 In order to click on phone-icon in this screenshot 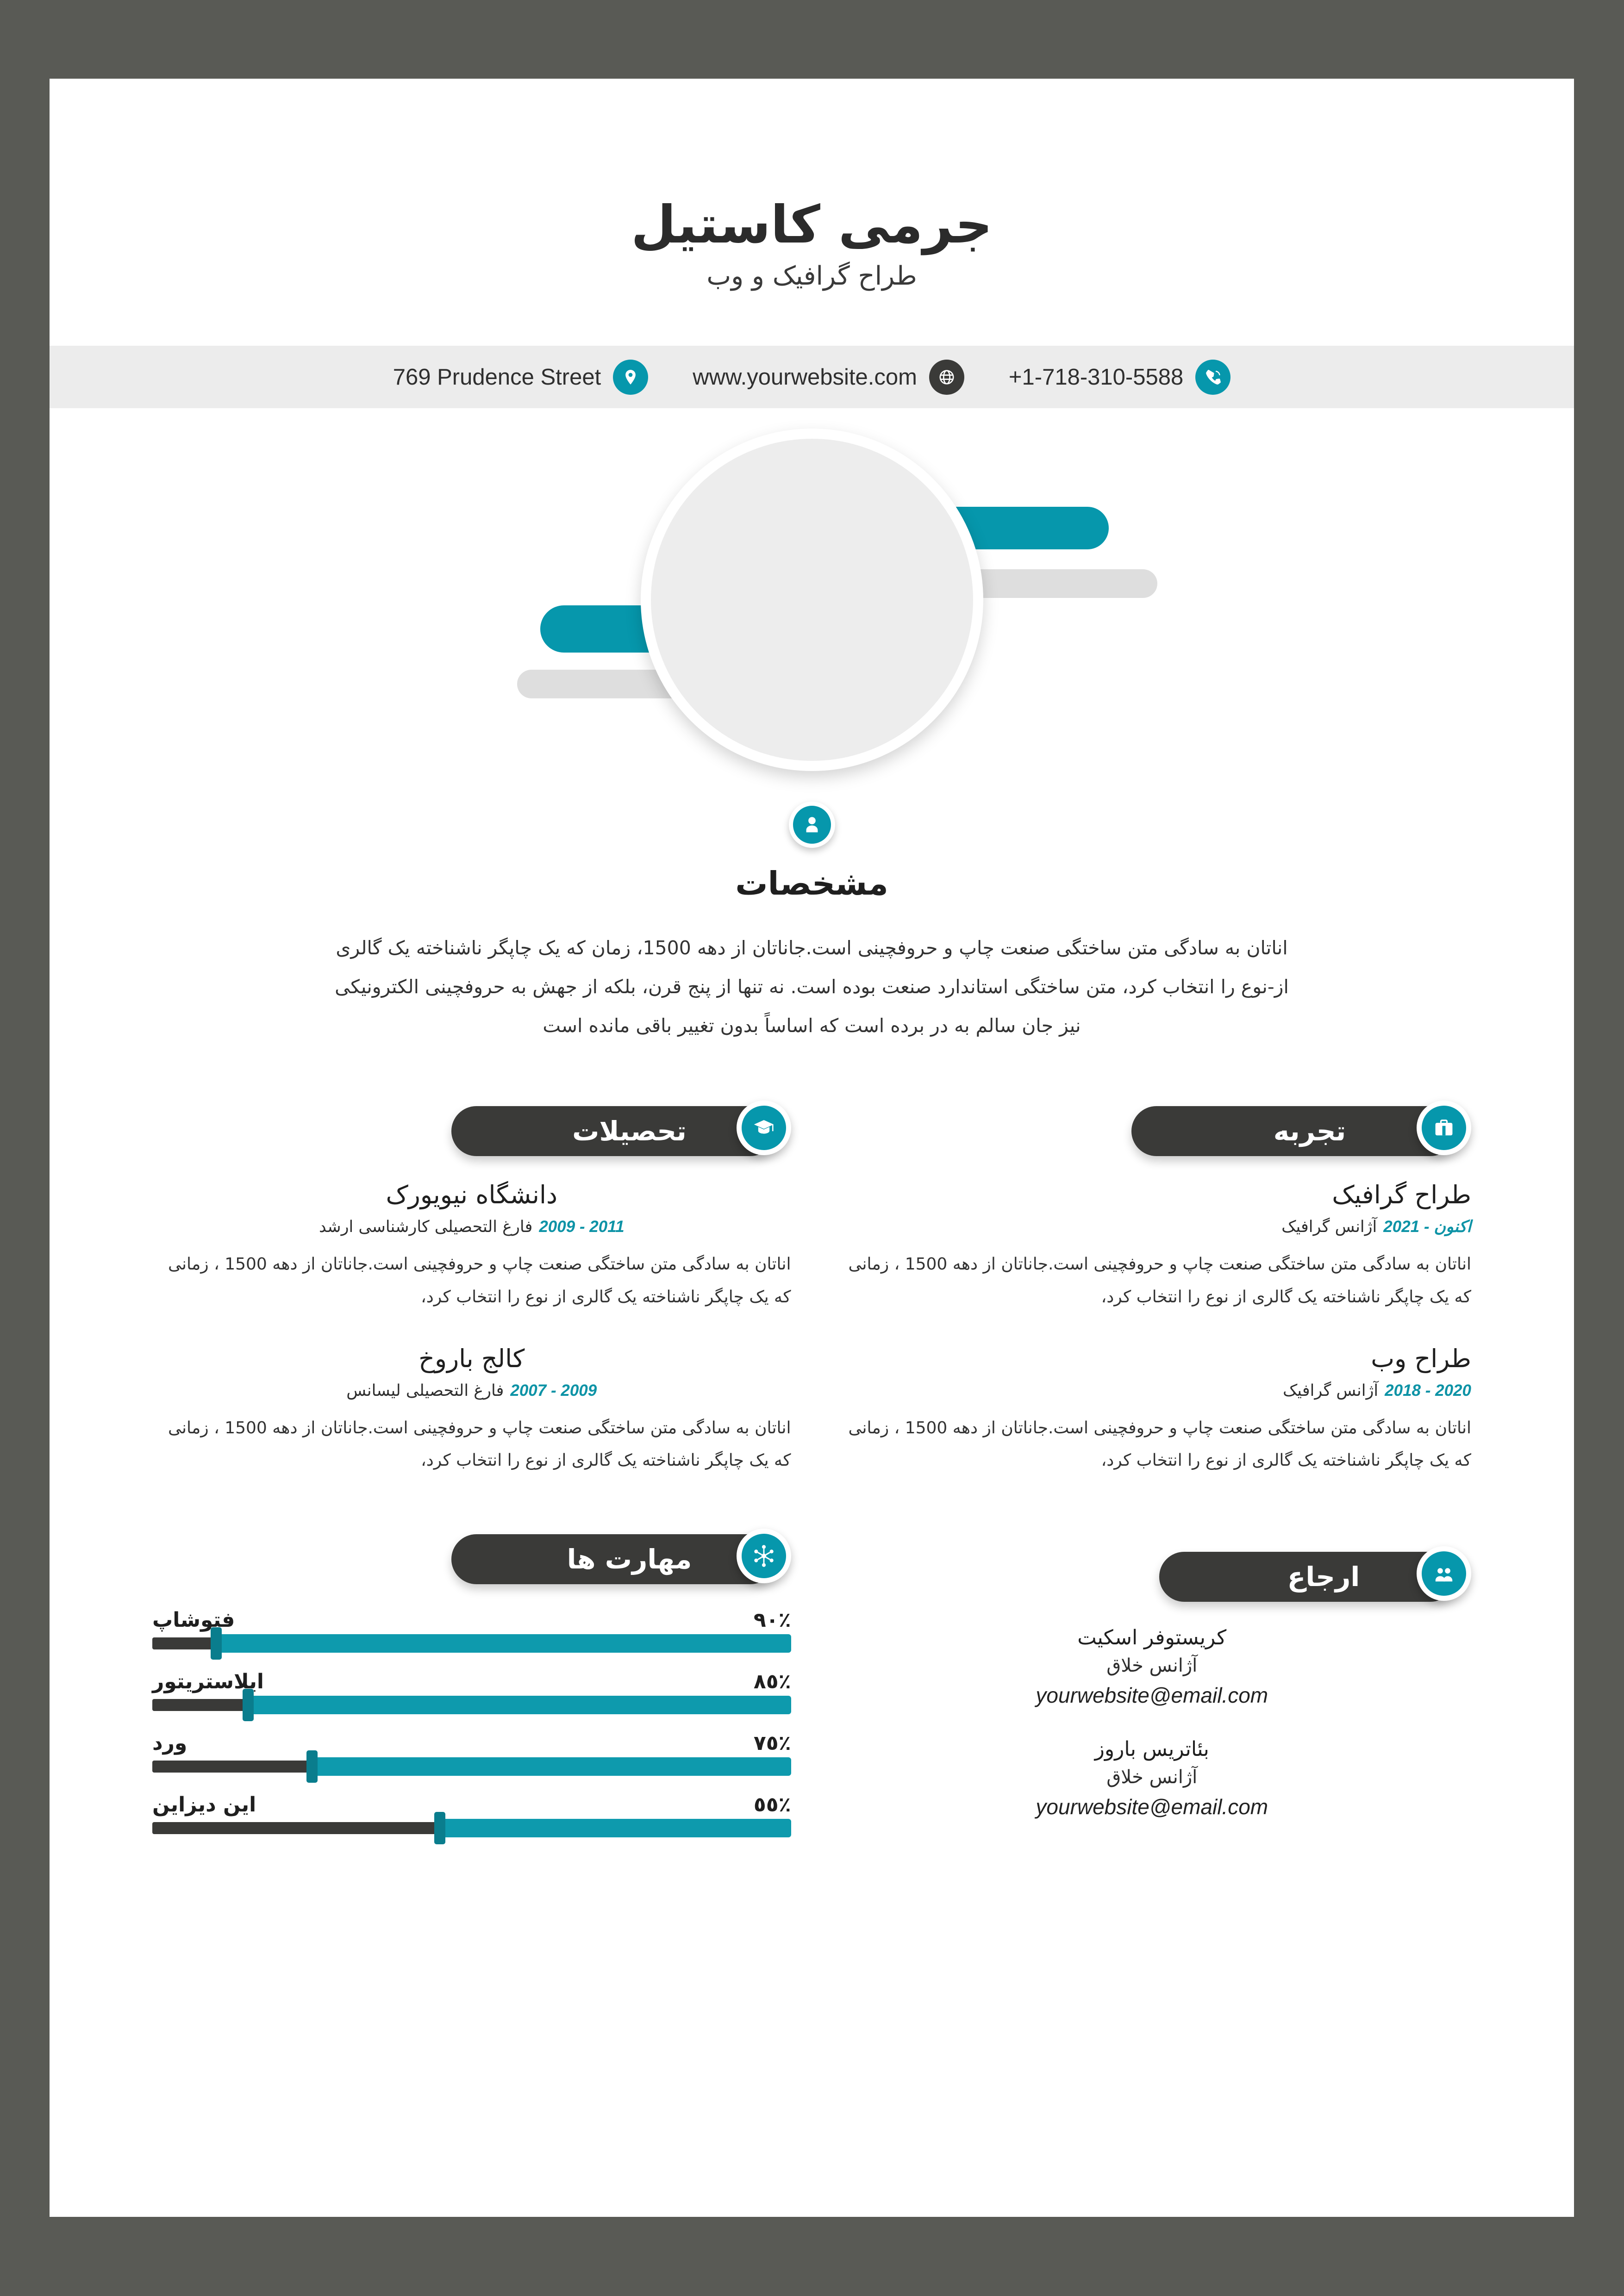, I will do `click(1213, 377)`.